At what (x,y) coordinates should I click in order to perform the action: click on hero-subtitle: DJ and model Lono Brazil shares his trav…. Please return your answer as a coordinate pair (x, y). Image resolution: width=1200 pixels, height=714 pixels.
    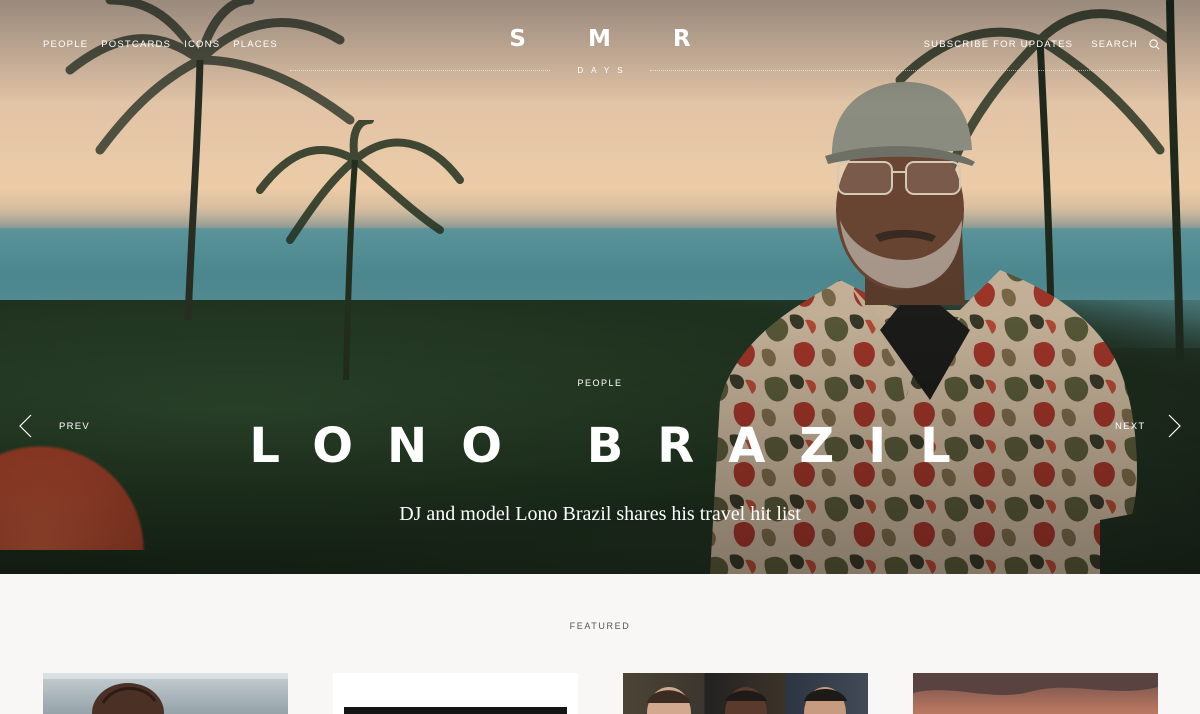
    Looking at the image, I should click on (600, 514).